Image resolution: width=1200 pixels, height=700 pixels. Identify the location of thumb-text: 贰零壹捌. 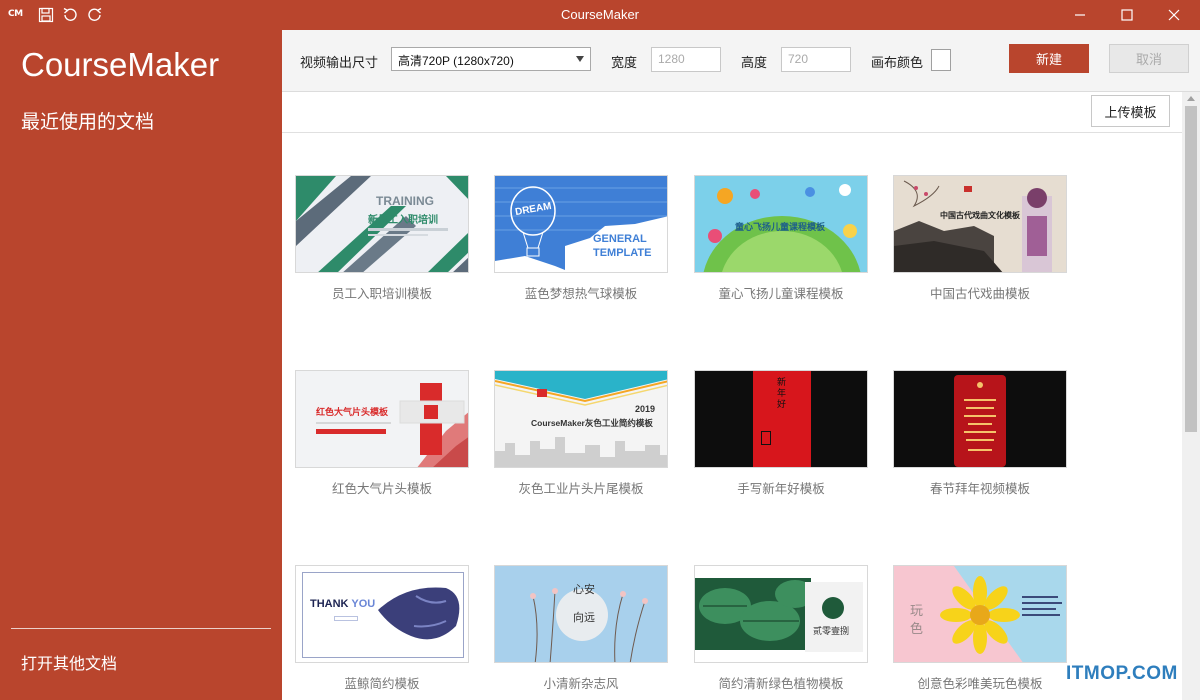
(831, 631).